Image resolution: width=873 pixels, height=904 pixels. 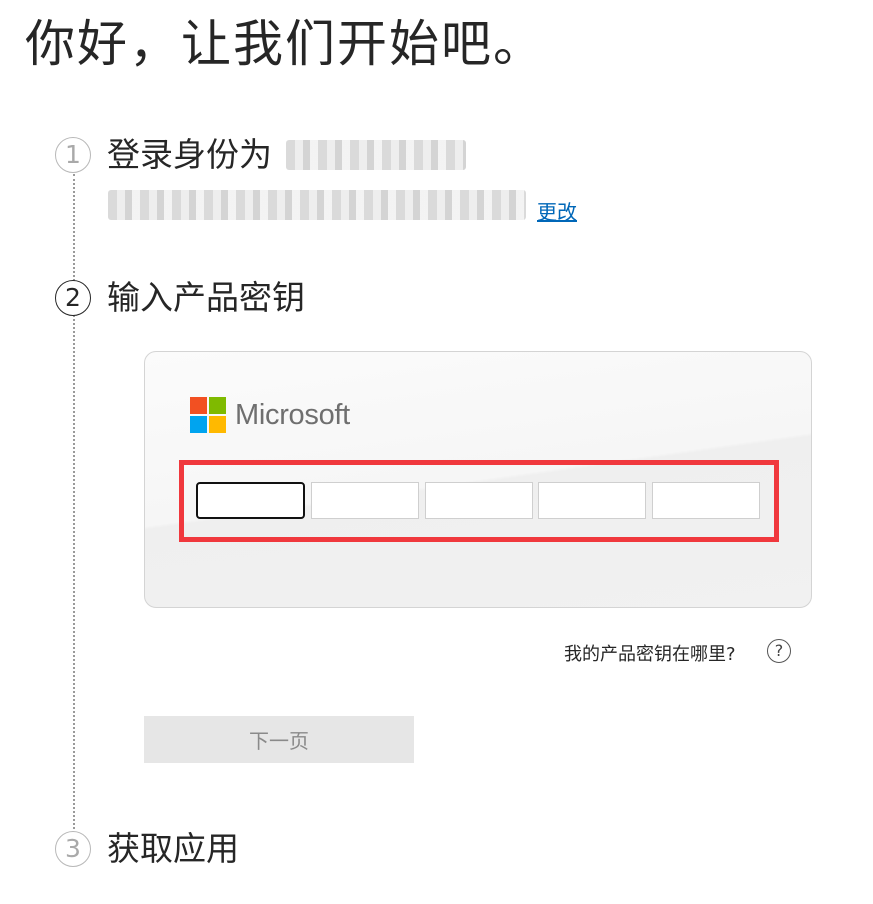 I want to click on step-1-title: 登录身份为, so click(x=189, y=154).